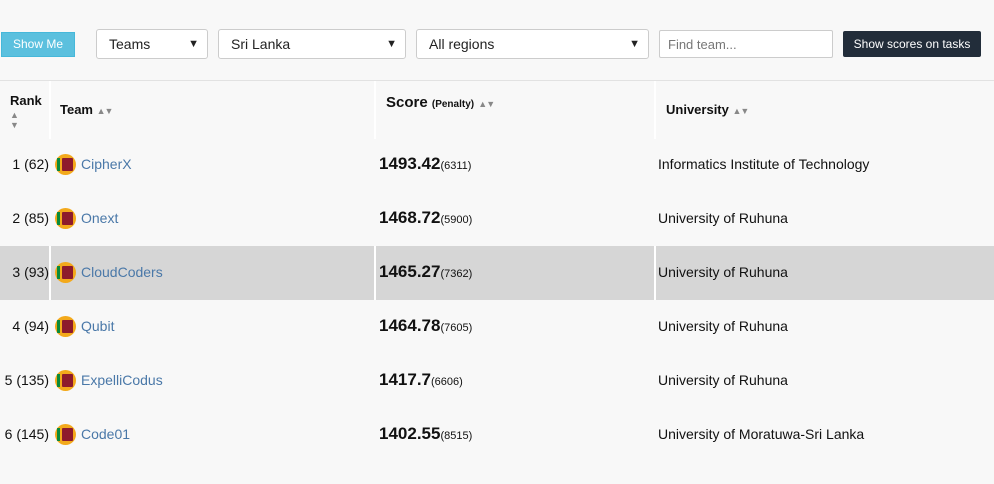 This screenshot has width=994, height=484. What do you see at coordinates (122, 272) in the screenshot?
I see `team-link: CloudCoders` at bounding box center [122, 272].